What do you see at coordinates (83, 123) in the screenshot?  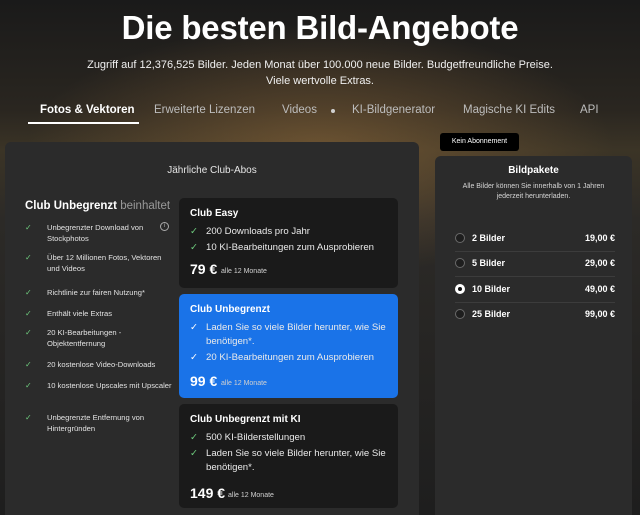 I see `active-tab-underline` at bounding box center [83, 123].